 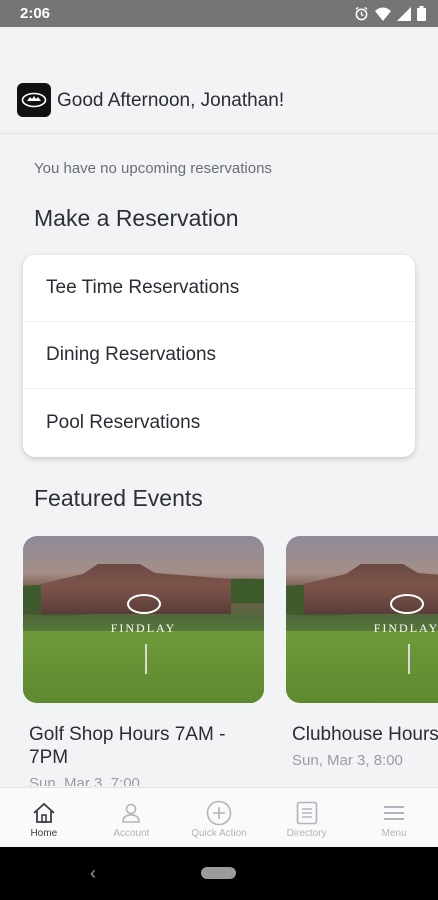 What do you see at coordinates (123, 422) in the screenshot?
I see `reservation-item-label: Pool Reservations` at bounding box center [123, 422].